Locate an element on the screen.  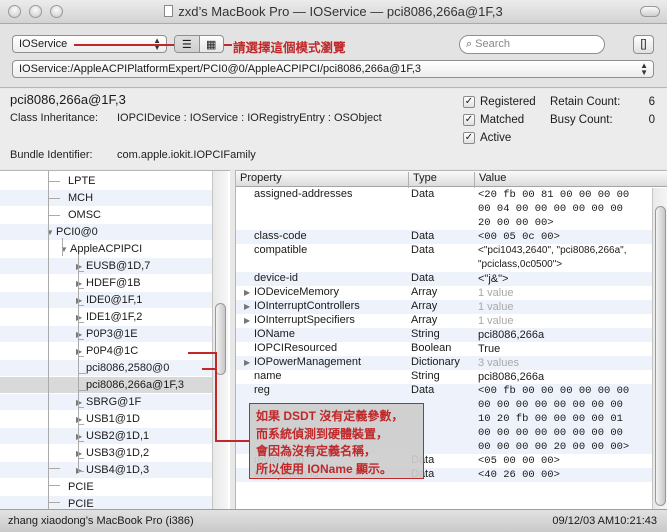
tree-item: ▶ IDE1@1F,2 is located at coordinates (106, 317).